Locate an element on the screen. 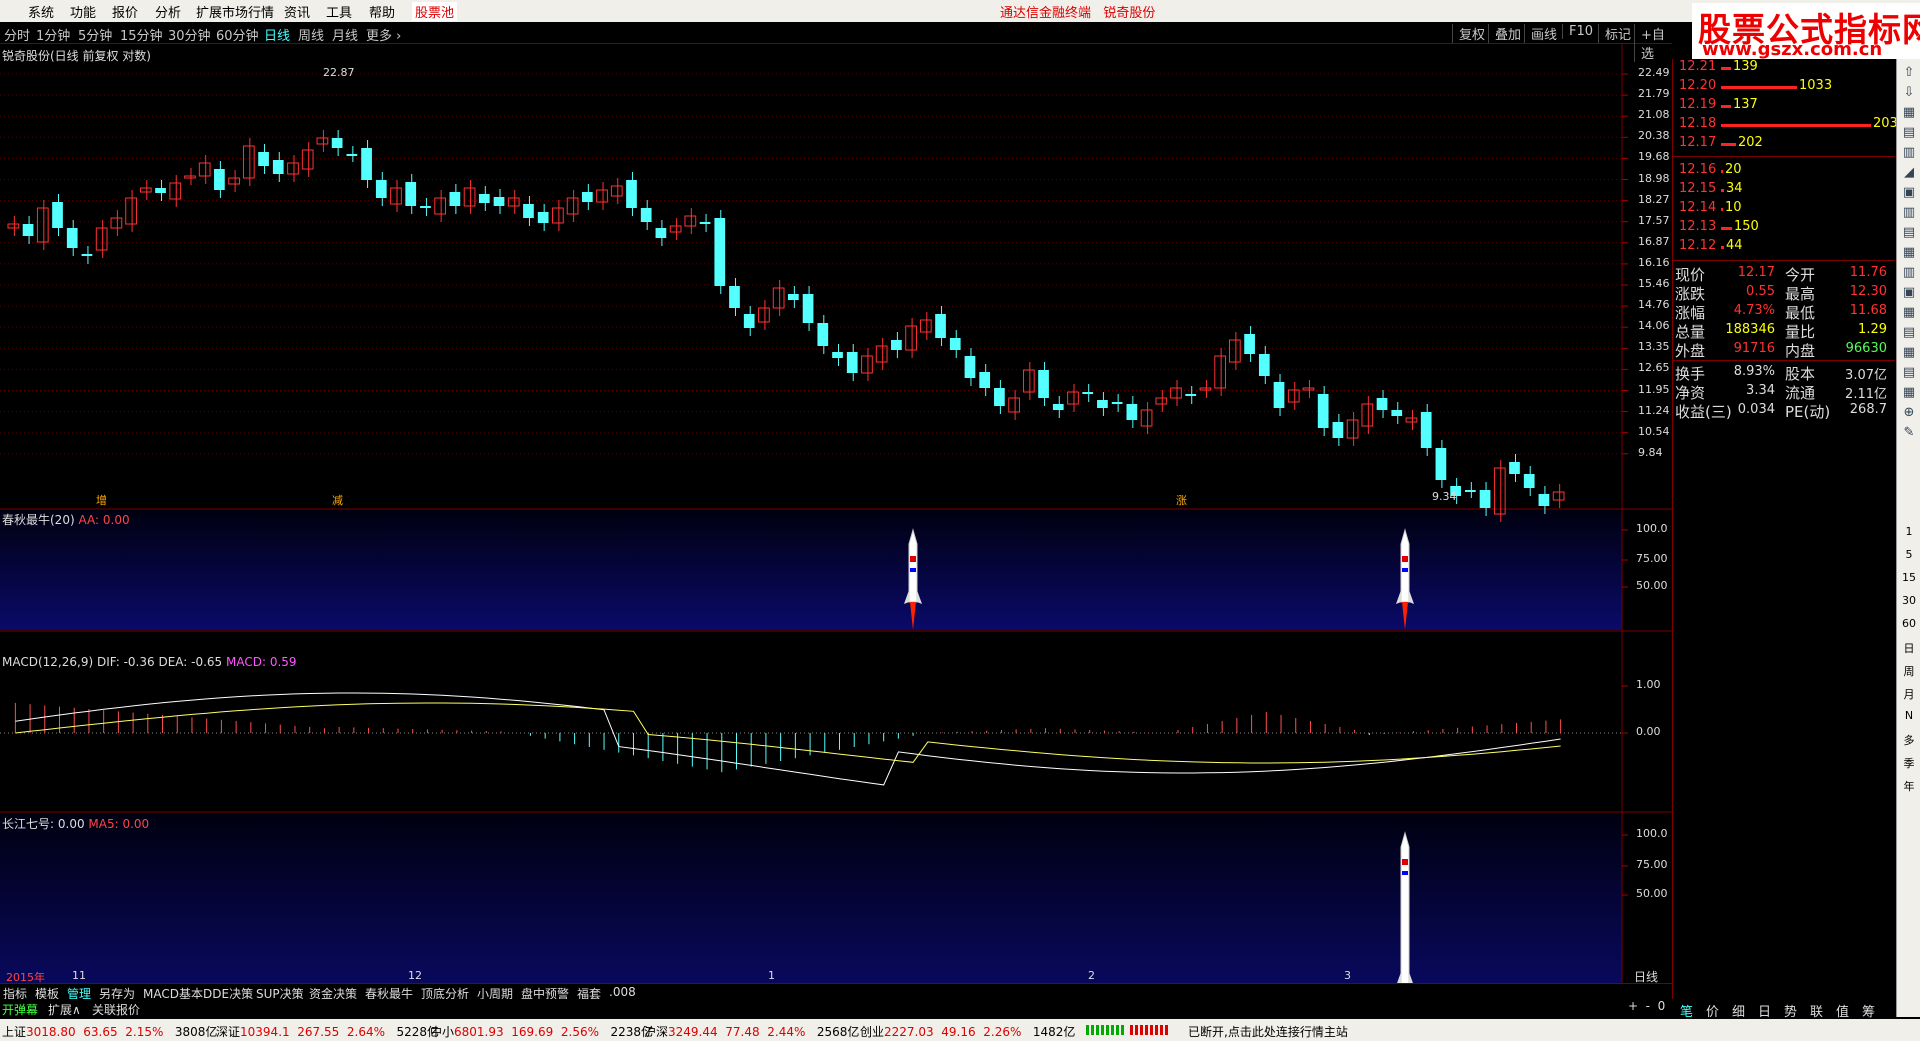 The image size is (1920, 1041). adjust-button: 复权 is located at coordinates (1468, 33).